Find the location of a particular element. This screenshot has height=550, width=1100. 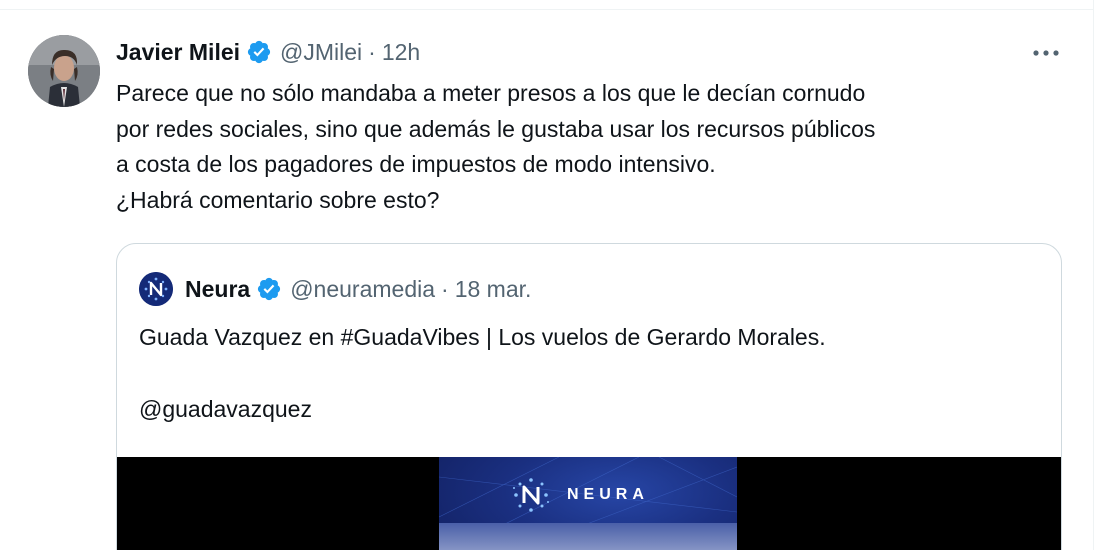

quoted-media: NEURA is located at coordinates (589, 503).